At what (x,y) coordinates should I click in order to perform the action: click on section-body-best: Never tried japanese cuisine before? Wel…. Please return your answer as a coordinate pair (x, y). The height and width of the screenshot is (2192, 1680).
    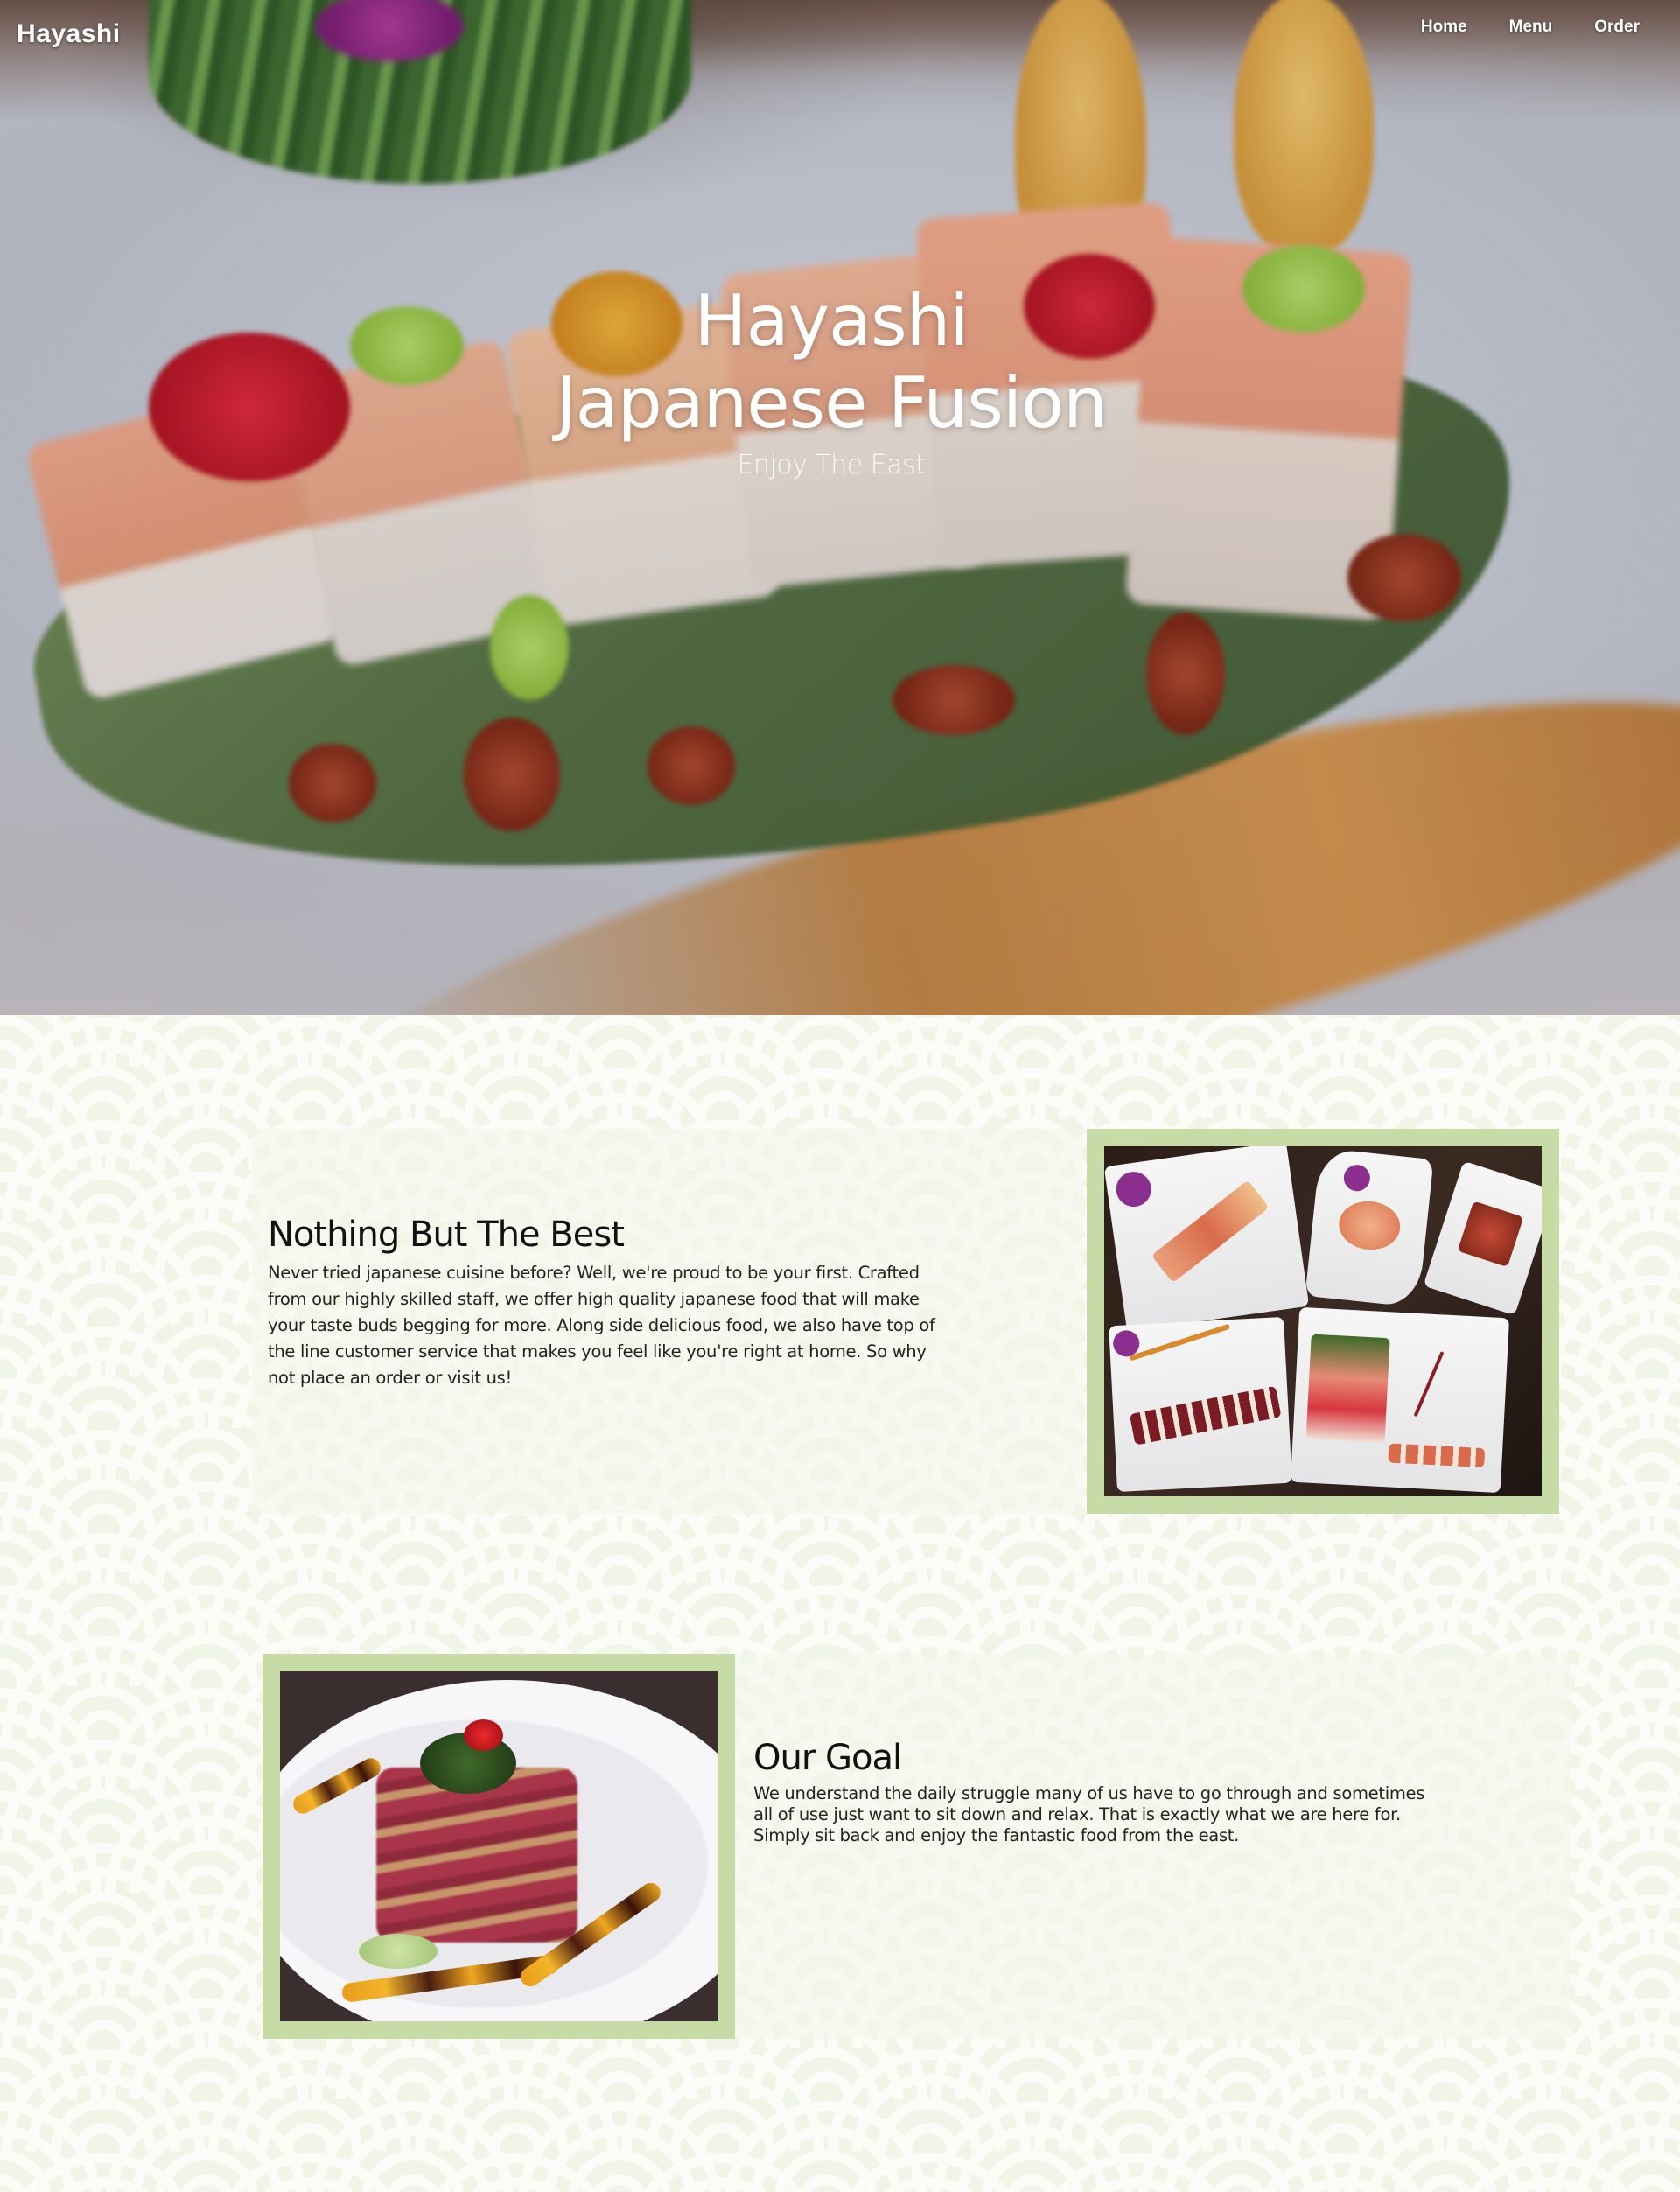
    Looking at the image, I should click on (601, 1325).